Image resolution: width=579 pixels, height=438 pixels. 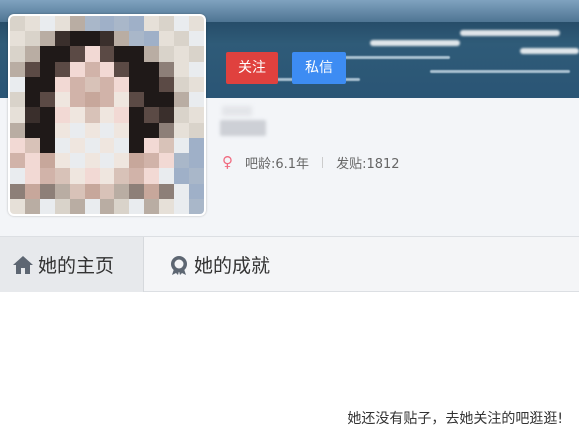 What do you see at coordinates (277, 164) in the screenshot?
I see `bar-age: 吧龄:6.1年` at bounding box center [277, 164].